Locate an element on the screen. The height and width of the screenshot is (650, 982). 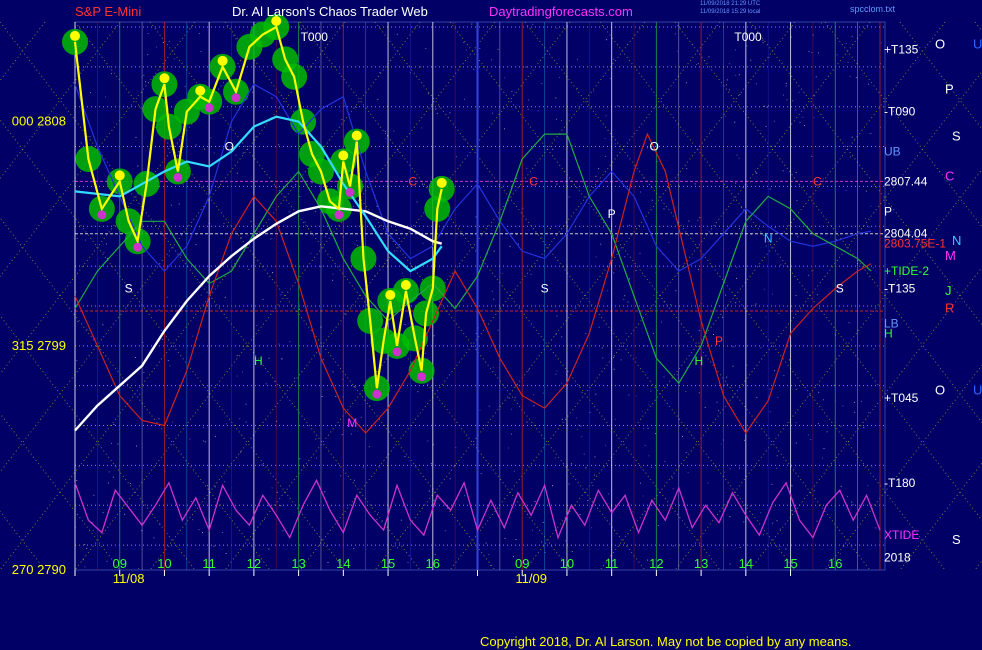
chart-marker-label: T000 is located at coordinates (748, 37).